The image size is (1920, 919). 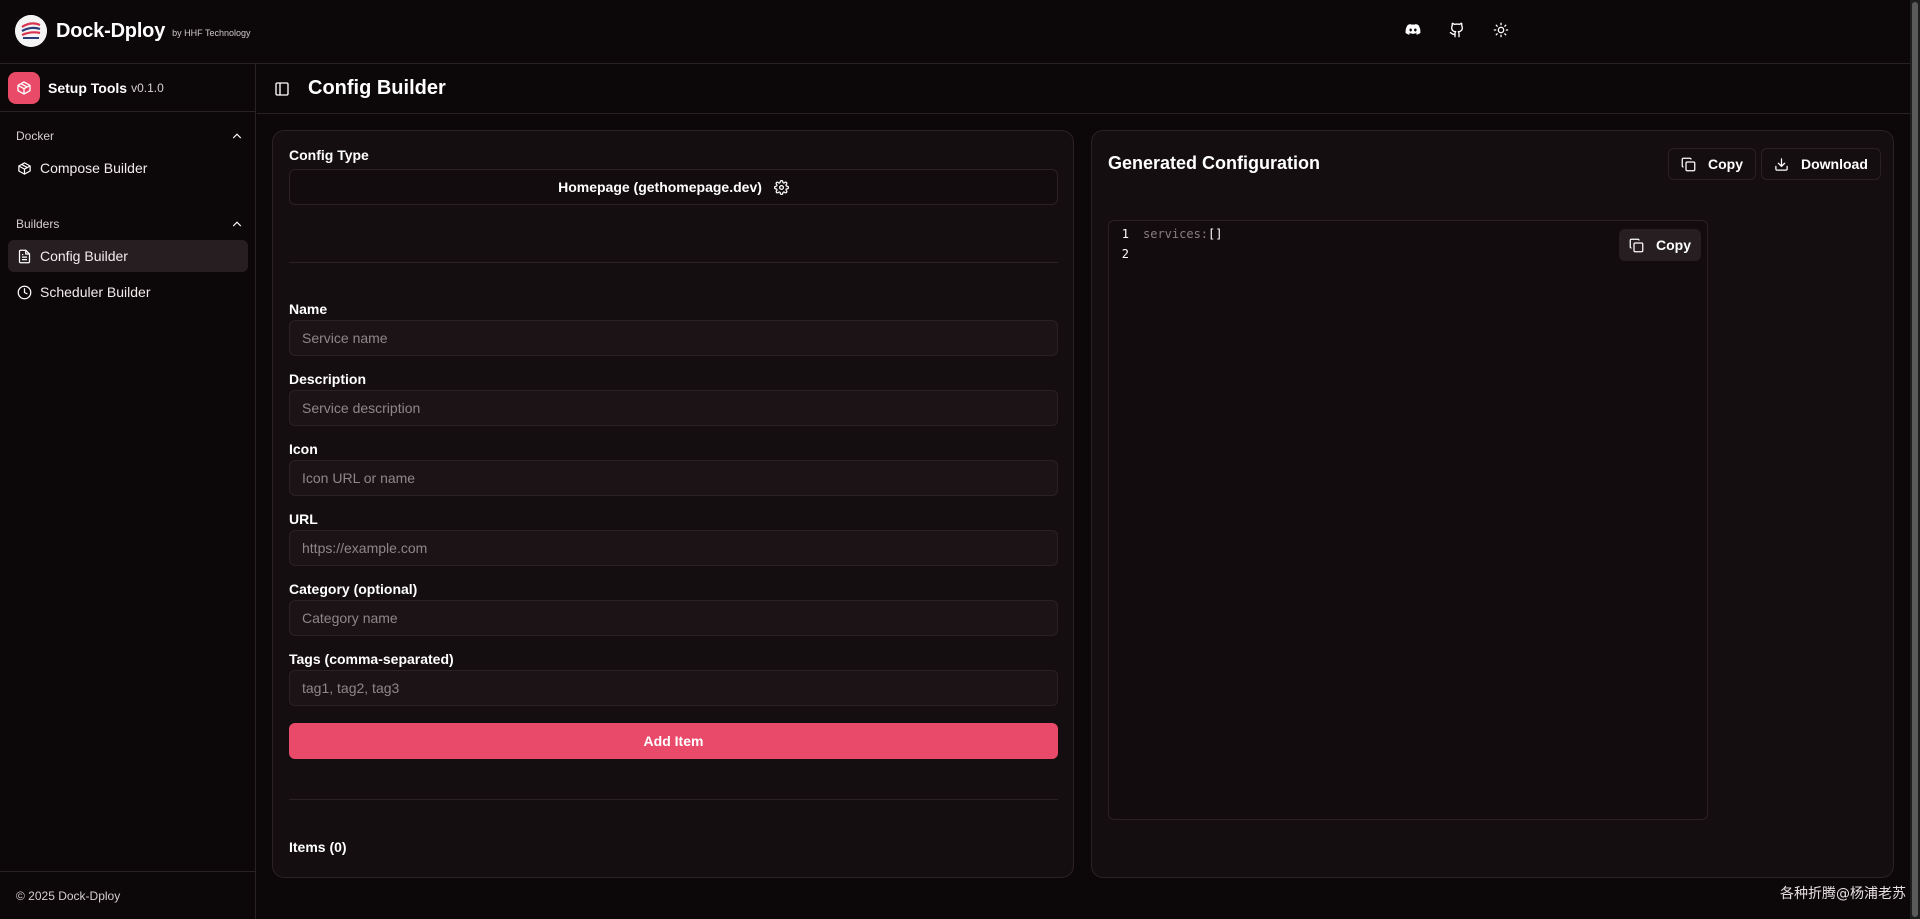 I want to click on description-input, so click(x=673, y=408).